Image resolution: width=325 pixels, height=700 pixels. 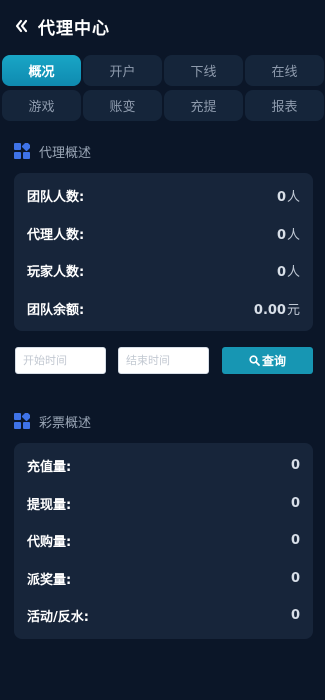 What do you see at coordinates (162, 151) in the screenshot?
I see `agent-overview-heading: 代理概述` at bounding box center [162, 151].